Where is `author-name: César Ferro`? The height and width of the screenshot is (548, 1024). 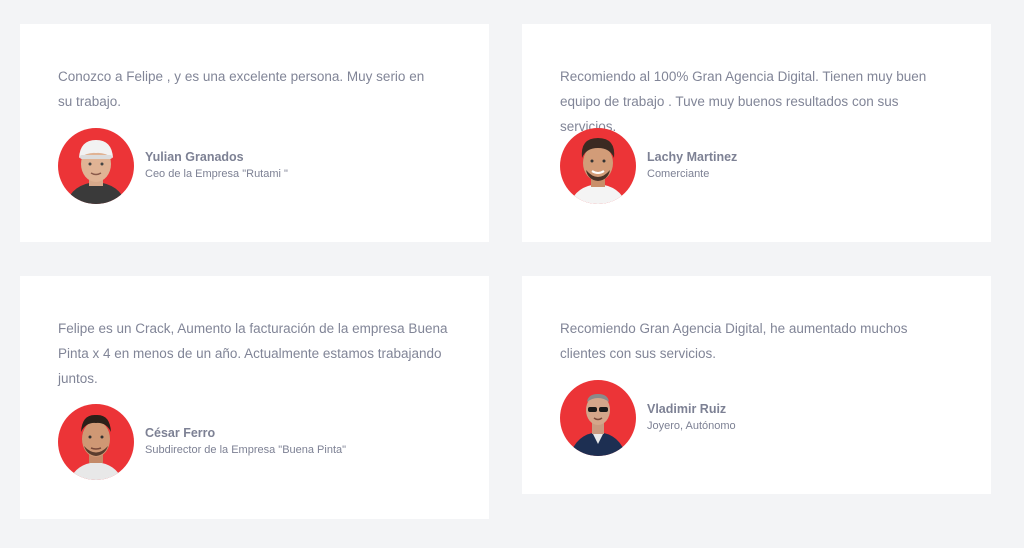
author-name: César Ferro is located at coordinates (180, 433).